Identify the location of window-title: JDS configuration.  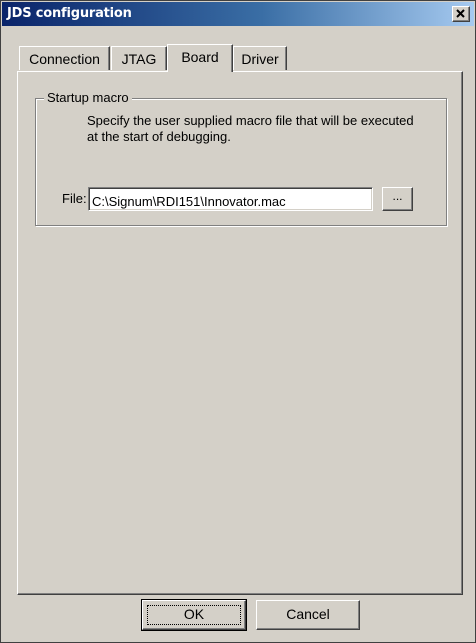
(69, 13).